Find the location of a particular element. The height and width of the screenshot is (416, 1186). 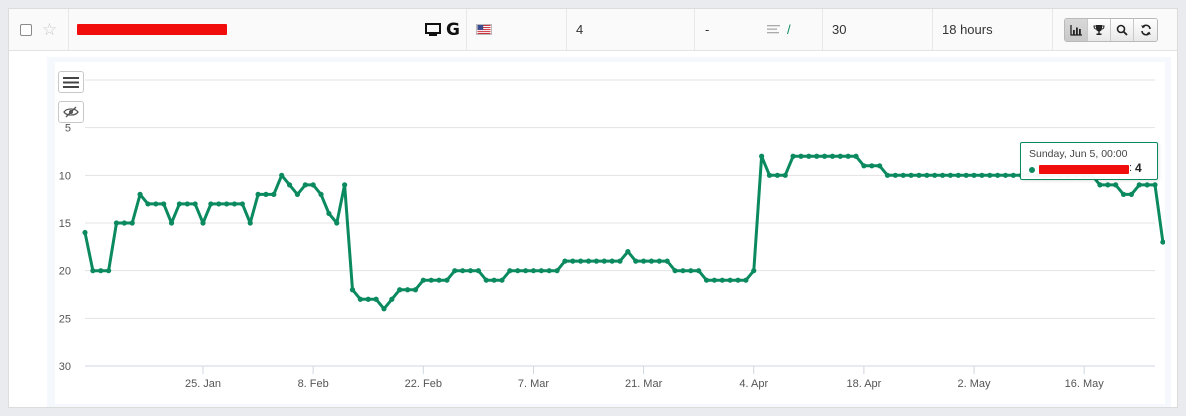

chart-menu-button is located at coordinates (71, 82).